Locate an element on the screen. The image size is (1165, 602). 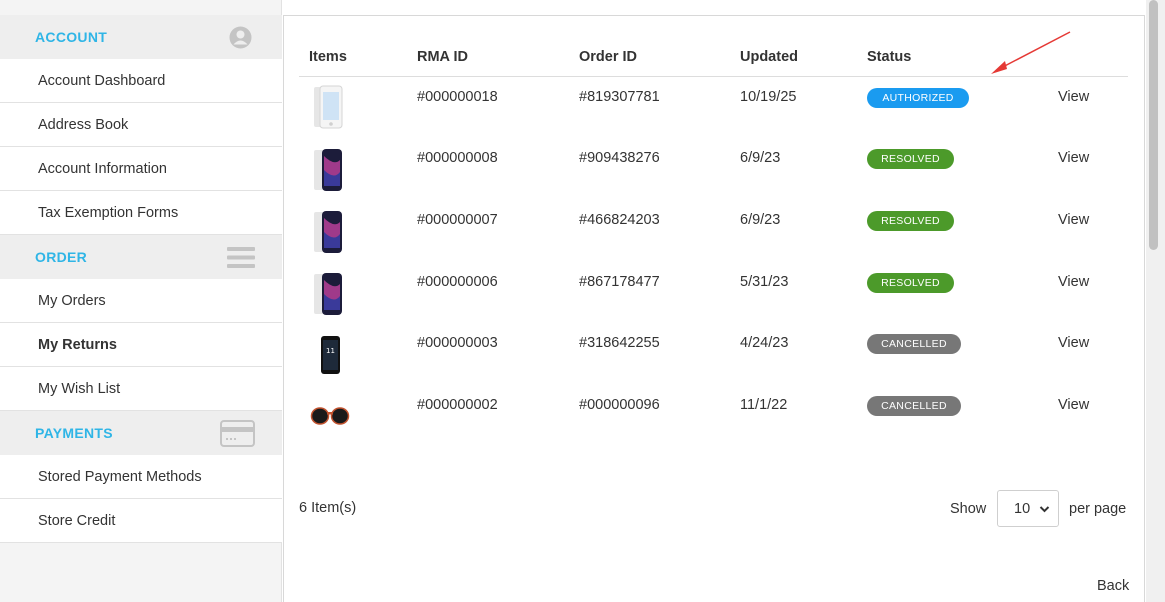
phone-black-icon: 11 is located at coordinates (330, 355).